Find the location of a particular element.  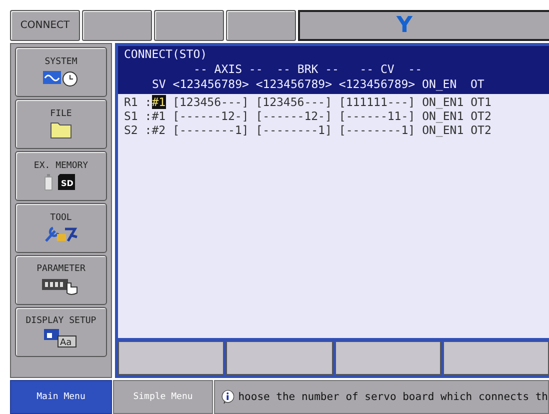

menu-button: PARAMETER is located at coordinates (61, 280).